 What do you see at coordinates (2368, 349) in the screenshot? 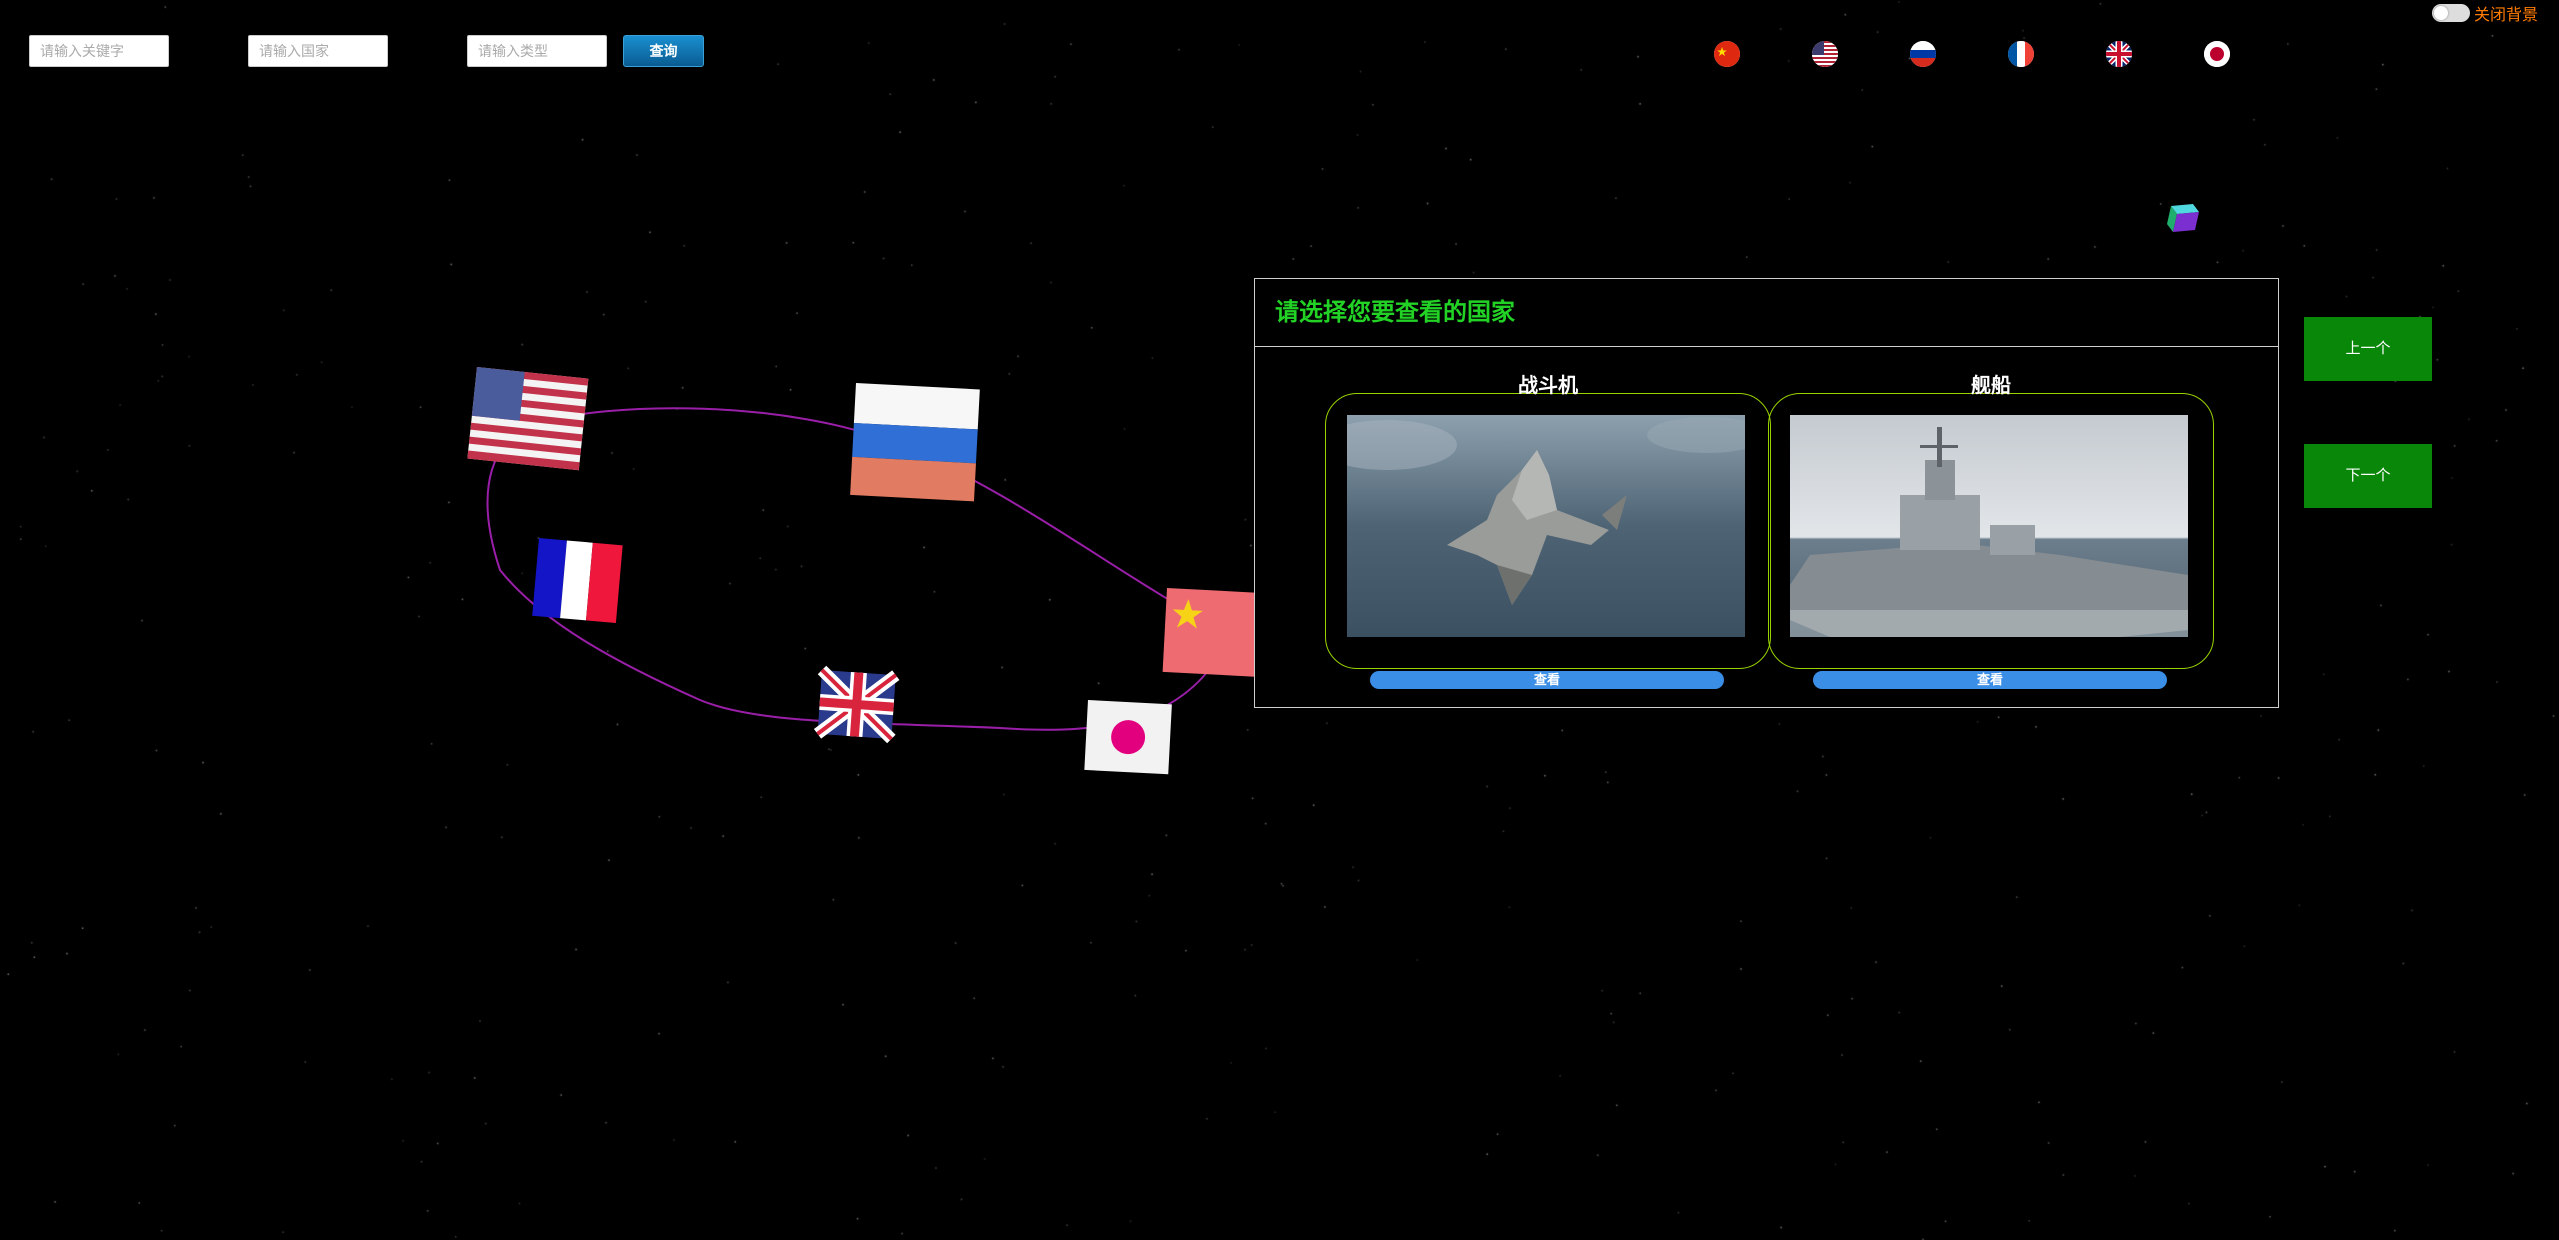
I see `prev-button: 上一个` at bounding box center [2368, 349].